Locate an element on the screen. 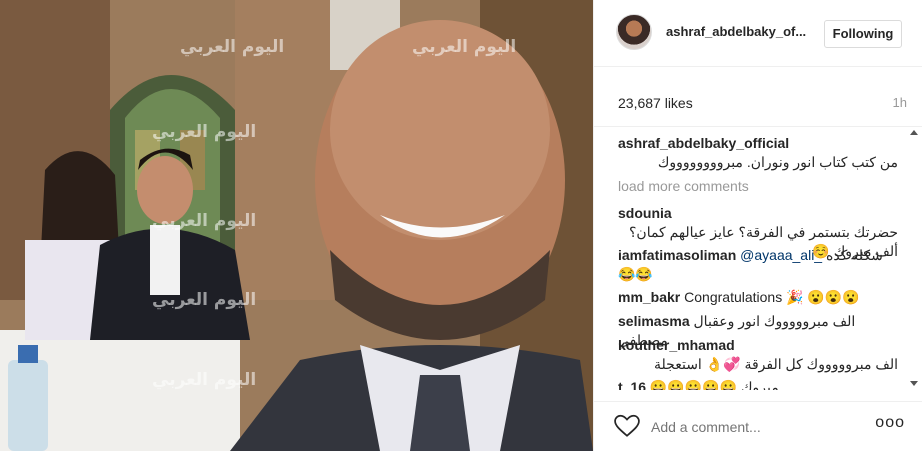 This screenshot has width=922, height=451. comment-item: iamfatimasoliman @ayaaa_ali_ شكله كده 😂😂 is located at coordinates (758, 265).